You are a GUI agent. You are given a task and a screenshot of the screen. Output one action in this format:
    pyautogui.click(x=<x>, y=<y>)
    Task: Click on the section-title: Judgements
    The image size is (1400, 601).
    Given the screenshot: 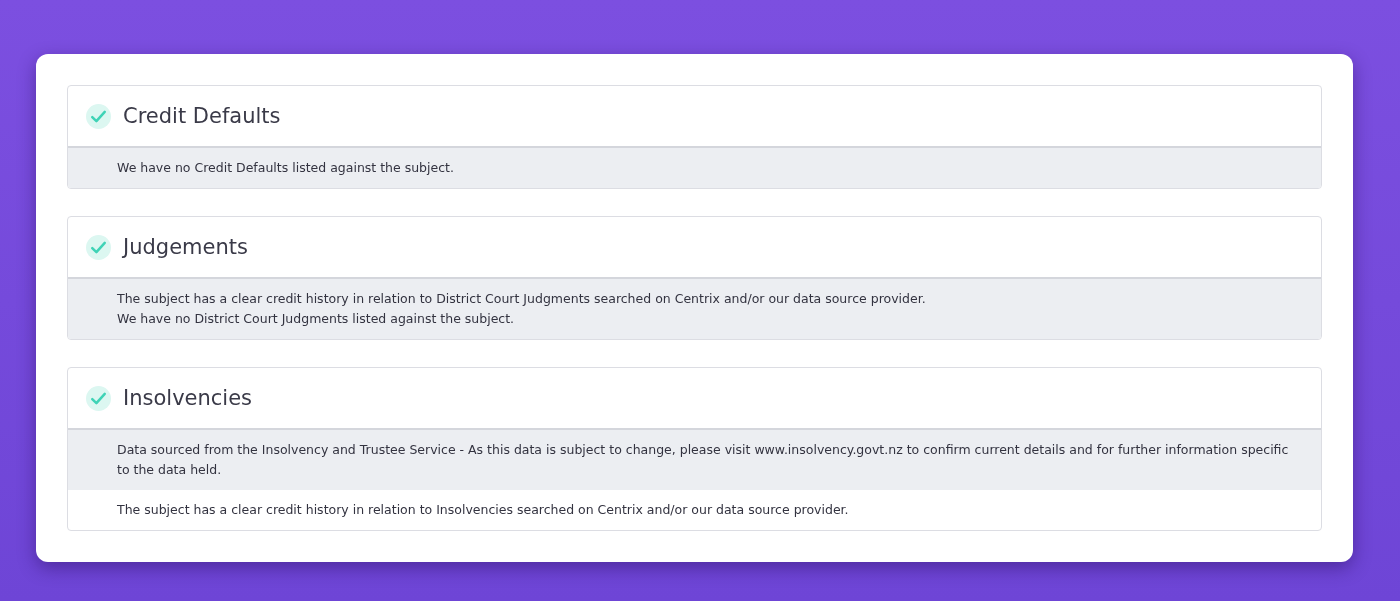 What is the action you would take?
    pyautogui.click(x=185, y=247)
    